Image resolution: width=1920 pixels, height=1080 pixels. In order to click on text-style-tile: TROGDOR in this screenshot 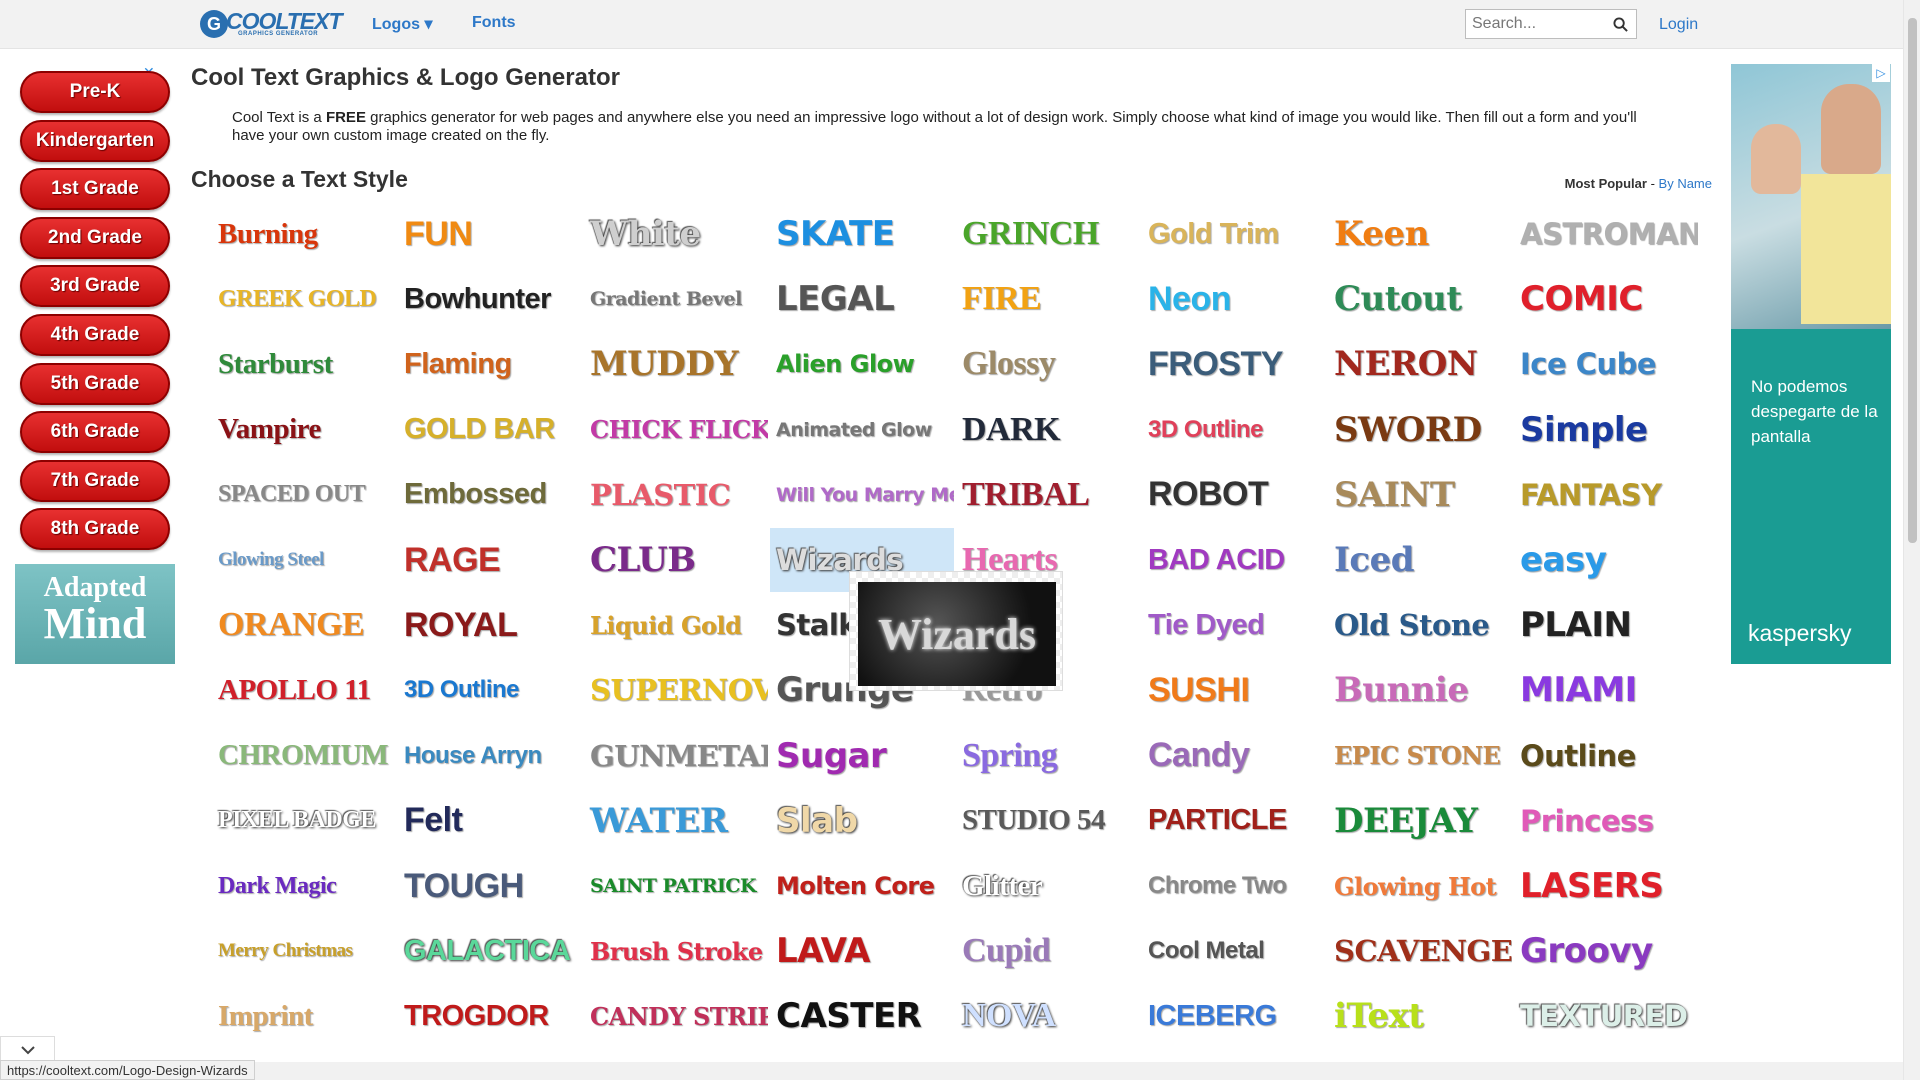, I will do `click(490, 1016)`.